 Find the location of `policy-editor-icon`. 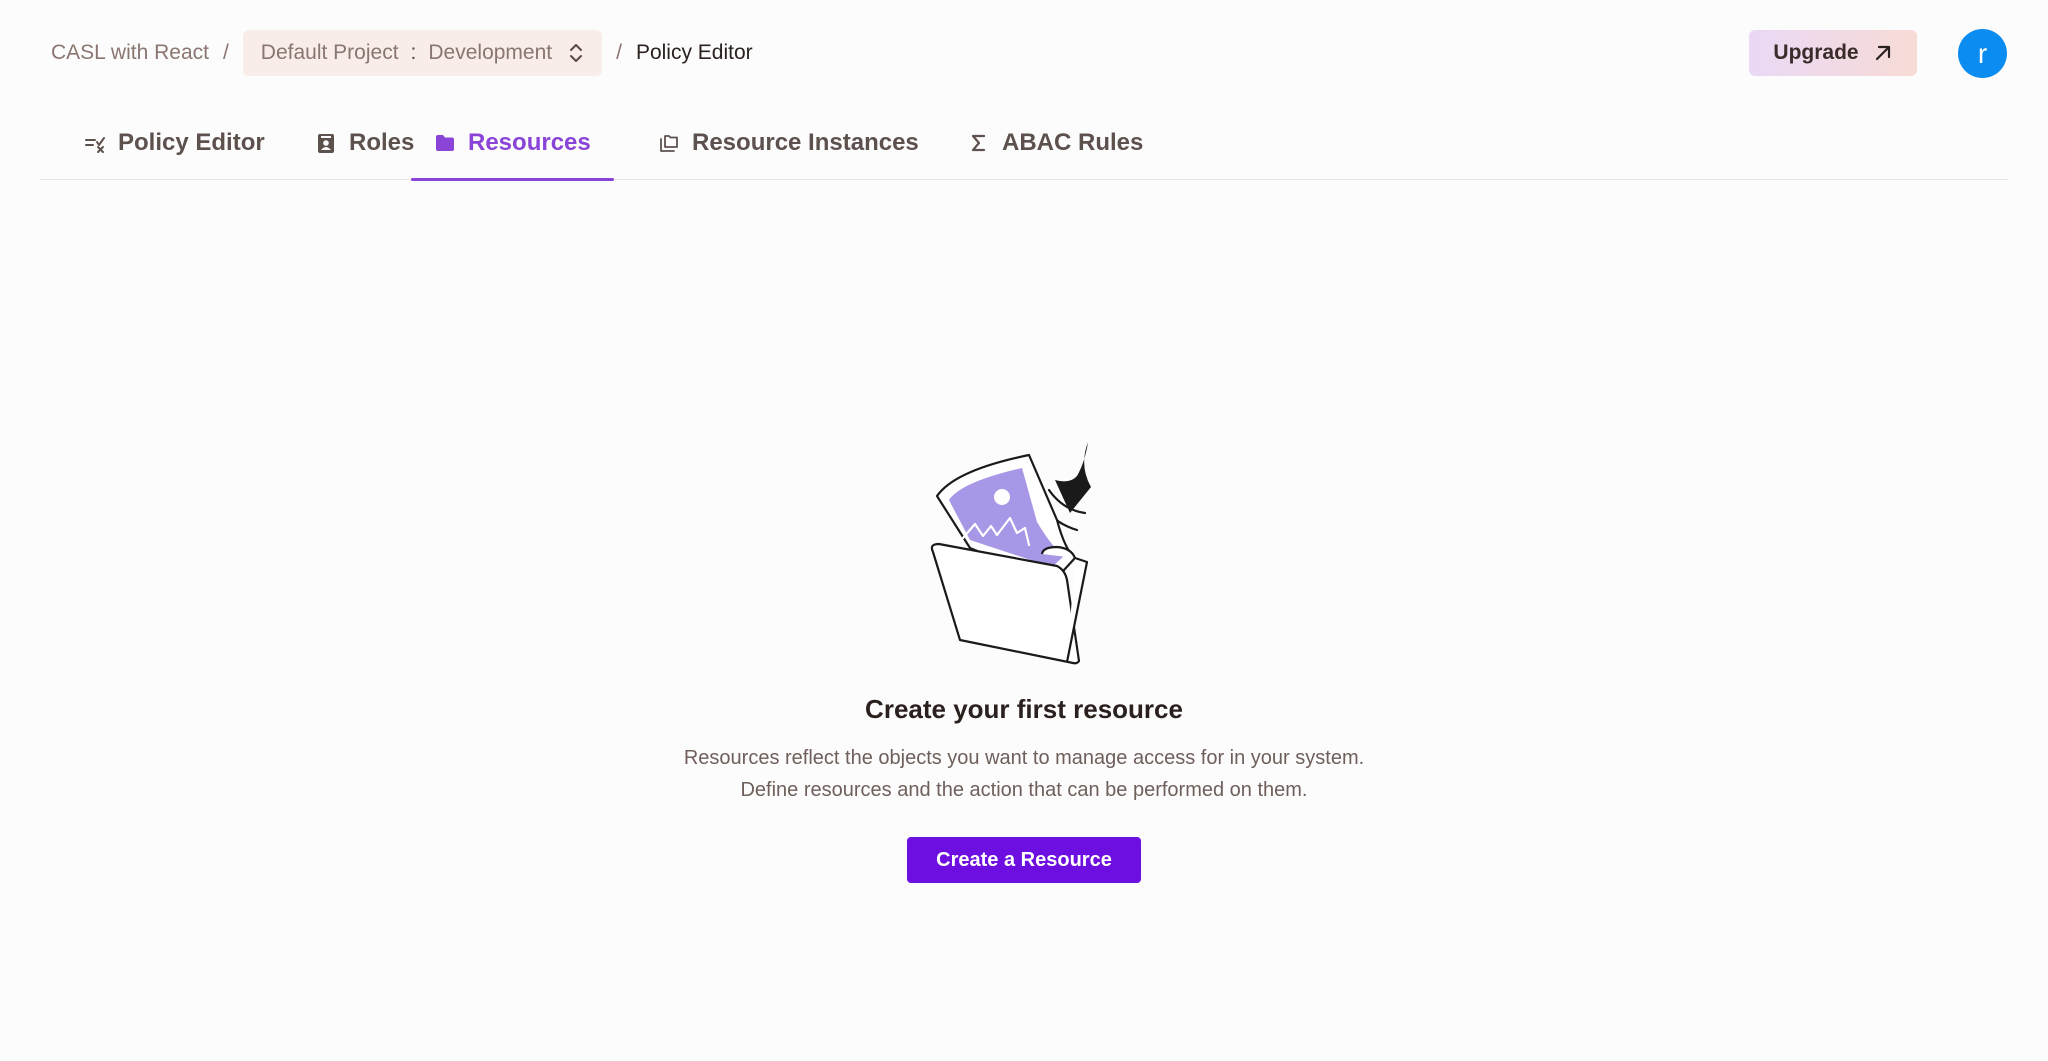

policy-editor-icon is located at coordinates (95, 145).